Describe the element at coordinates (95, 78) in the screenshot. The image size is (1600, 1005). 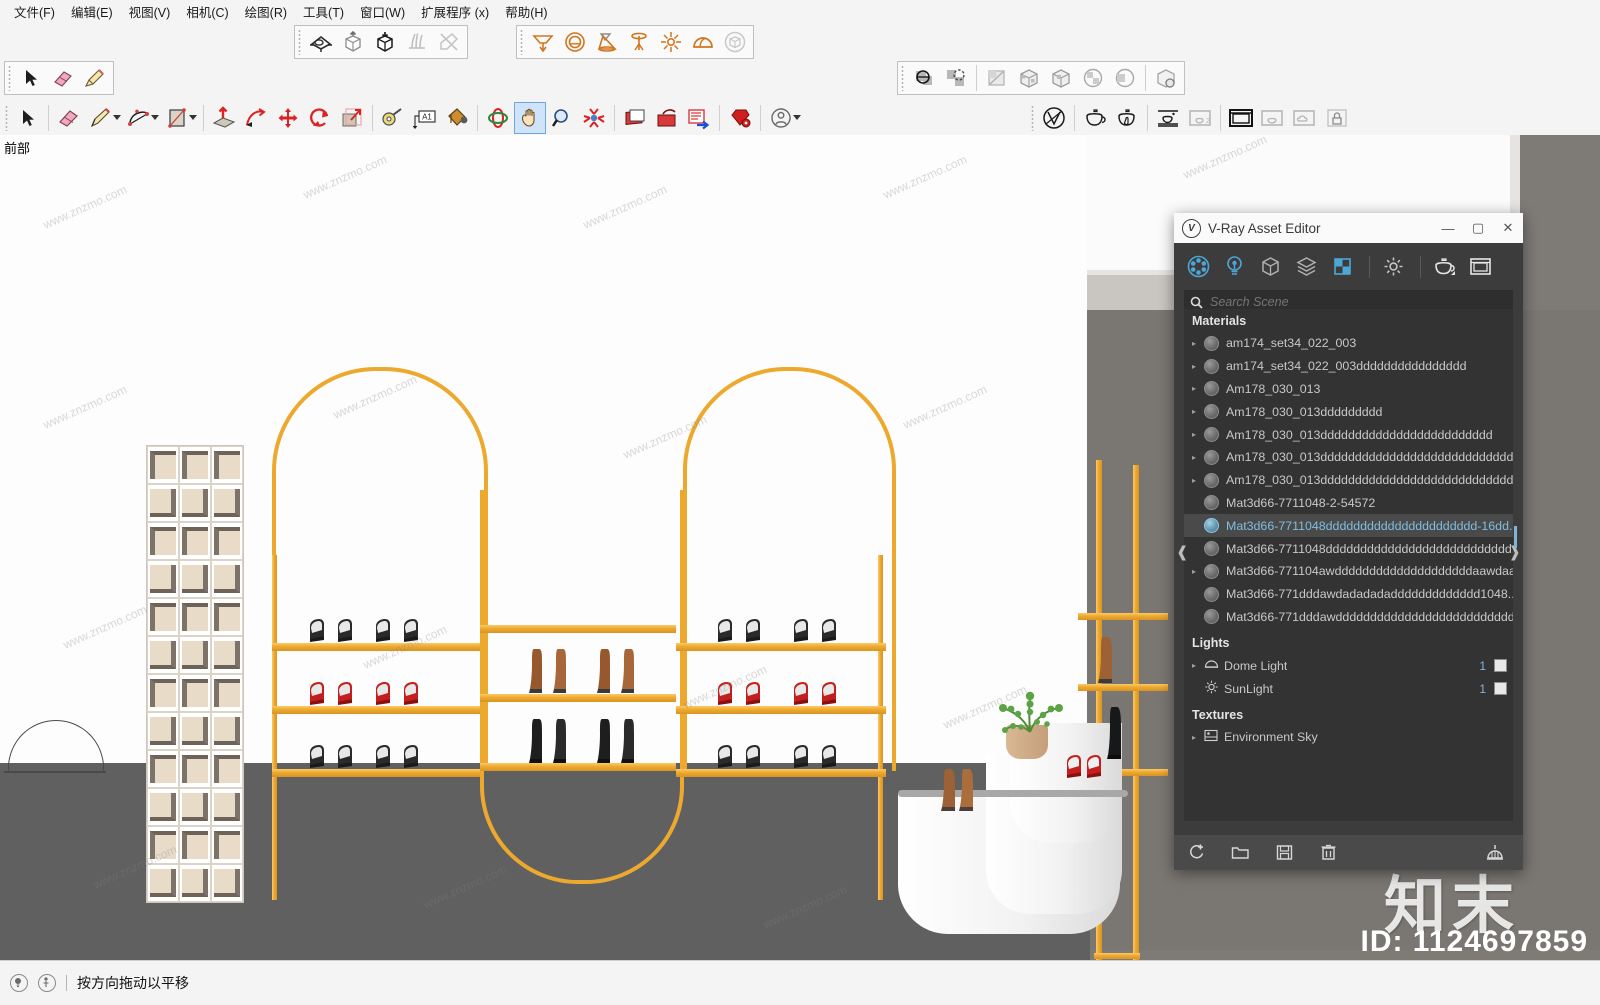
I see `paint-eraser-icon` at that location.